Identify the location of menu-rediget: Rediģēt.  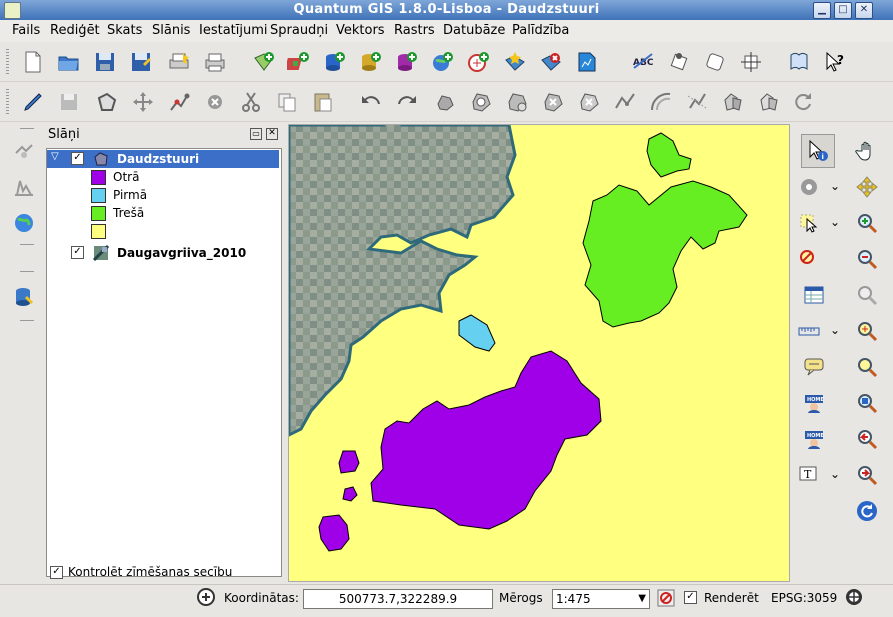
(75, 30).